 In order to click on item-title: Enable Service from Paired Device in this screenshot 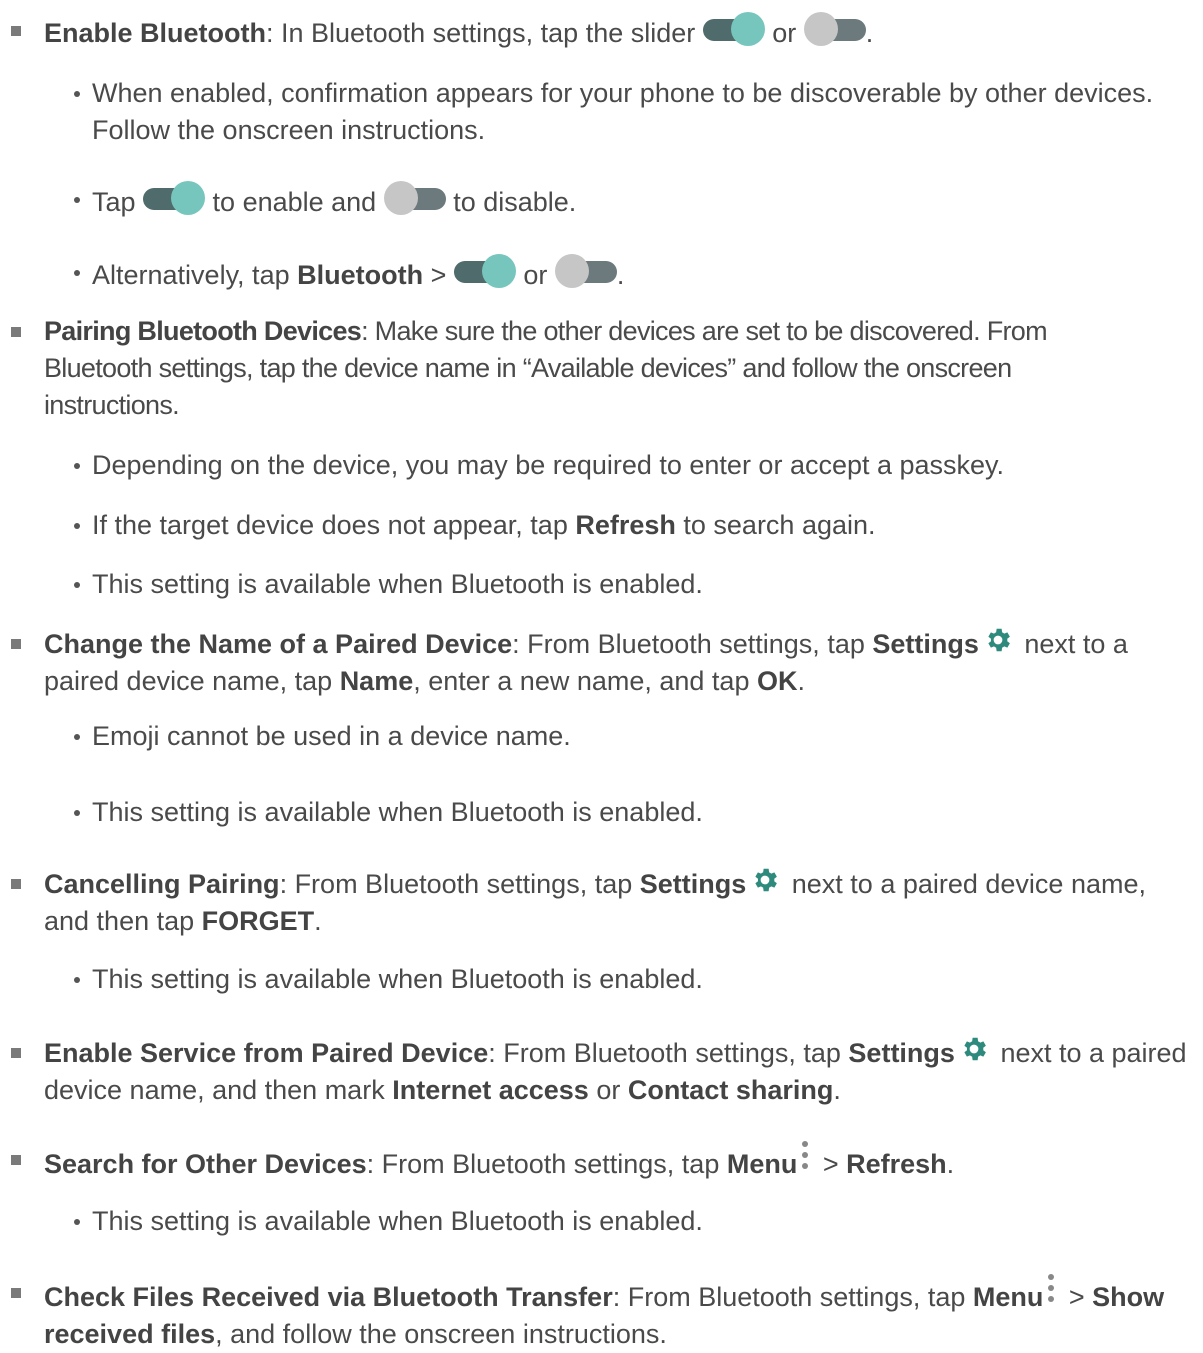, I will do `click(266, 1053)`.